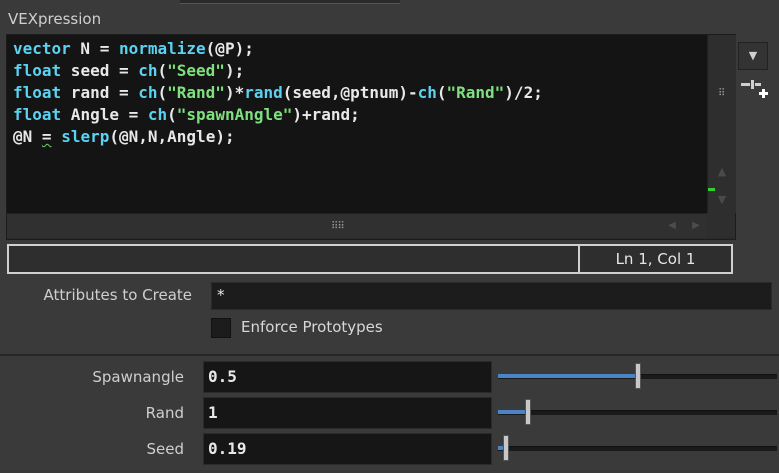 Image resolution: width=779 pixels, height=473 pixels. Describe the element at coordinates (722, 172) in the screenshot. I see `scroll-up-arrow-icon: ▲` at that location.